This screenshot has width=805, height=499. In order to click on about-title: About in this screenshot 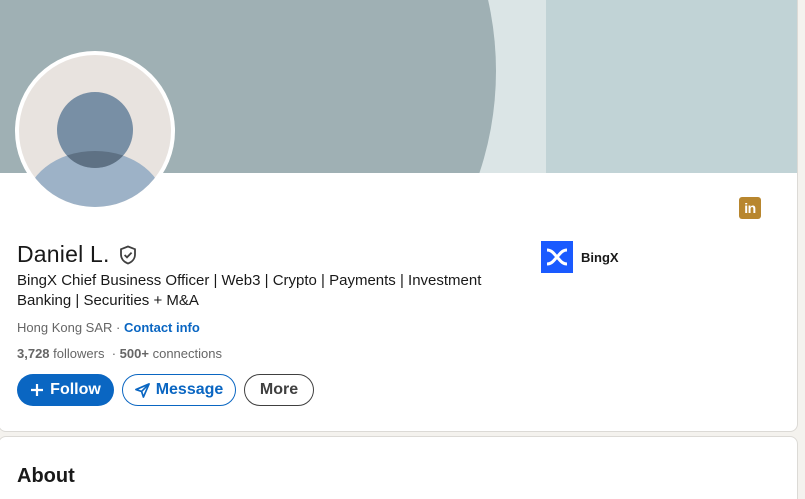, I will do `click(46, 476)`.